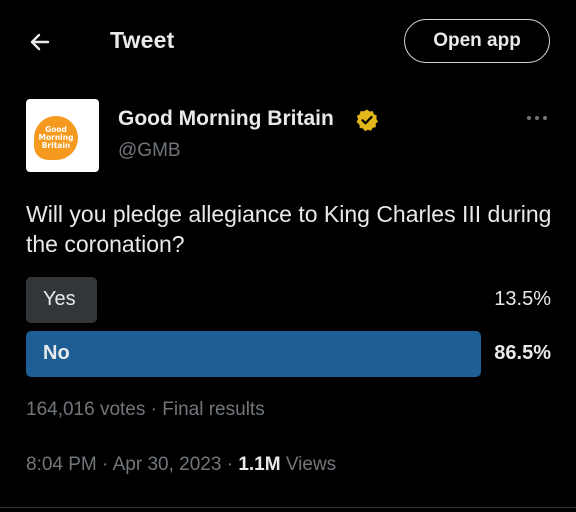  Describe the element at coordinates (167, 464) in the screenshot. I see `tweet-date: Apr 30, 2023` at that location.